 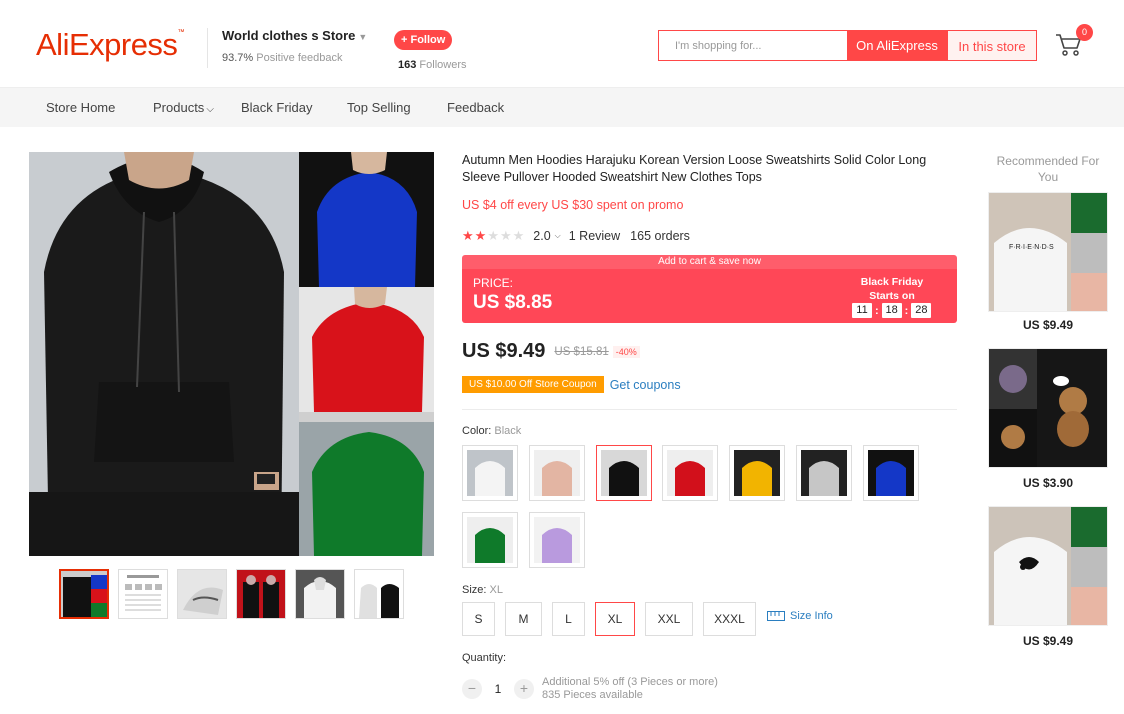 I want to click on coupon-row: US $10.00 Off Store Coupon Get coupons, so click(x=571, y=384).